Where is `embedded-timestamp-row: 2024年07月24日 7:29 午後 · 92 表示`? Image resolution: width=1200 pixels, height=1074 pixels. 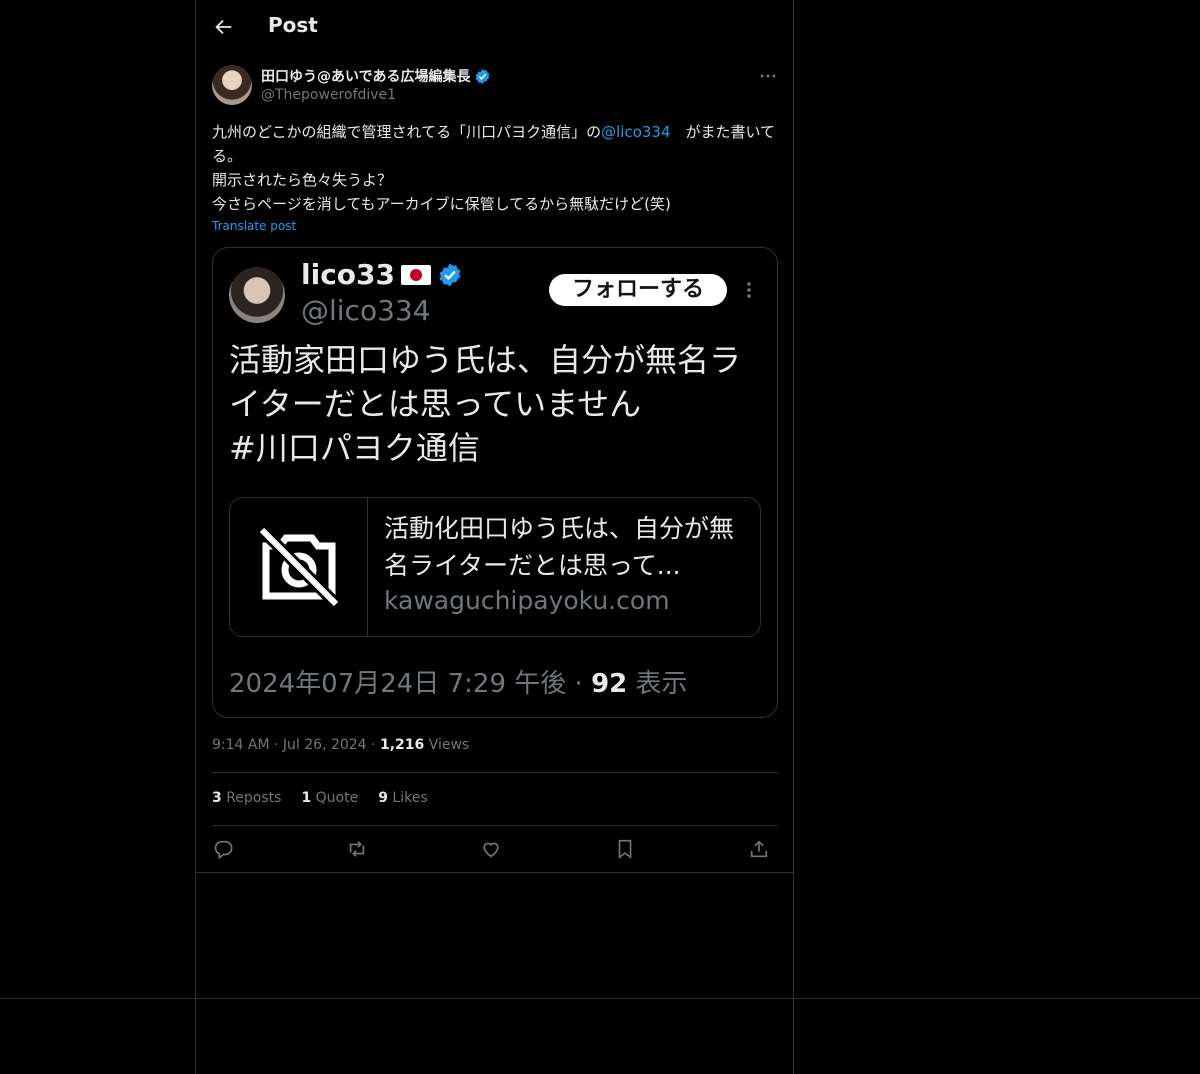
embedded-timestamp-row: 2024年07月24日 7:29 午後 · 92 表示 is located at coordinates (458, 681).